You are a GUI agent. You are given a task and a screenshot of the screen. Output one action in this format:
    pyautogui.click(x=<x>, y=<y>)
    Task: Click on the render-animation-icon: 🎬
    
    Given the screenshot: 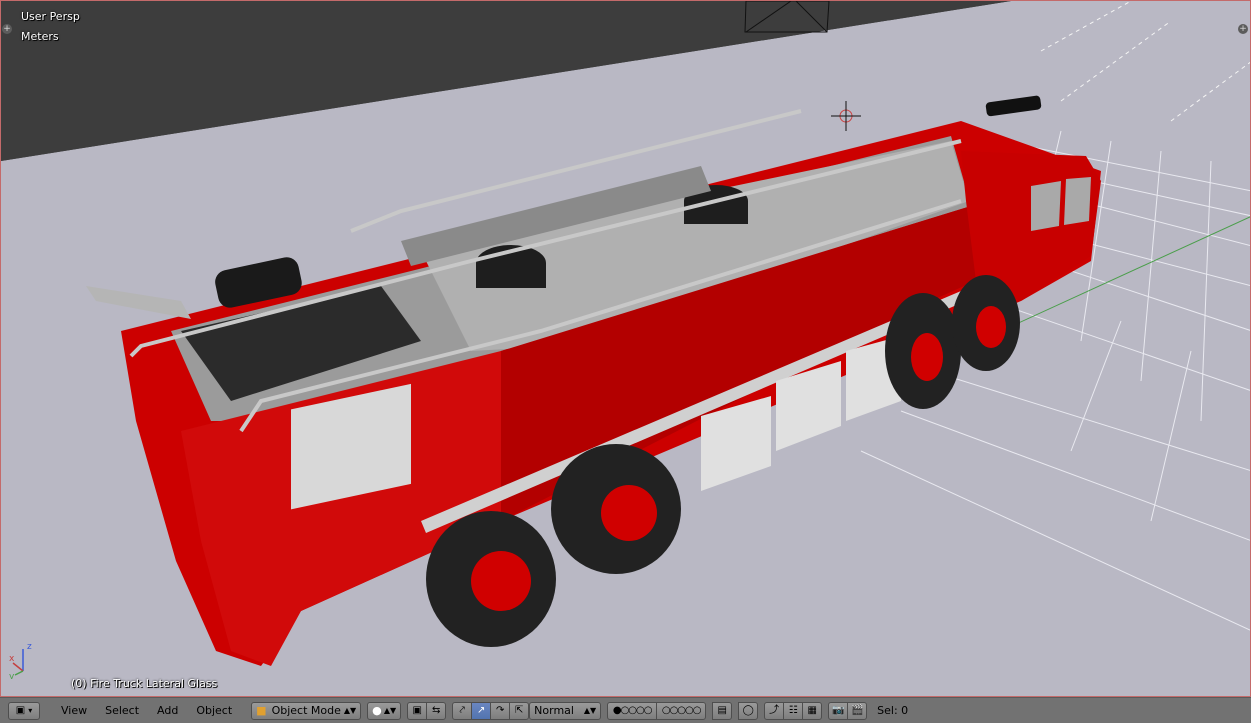 What is the action you would take?
    pyautogui.click(x=857, y=710)
    